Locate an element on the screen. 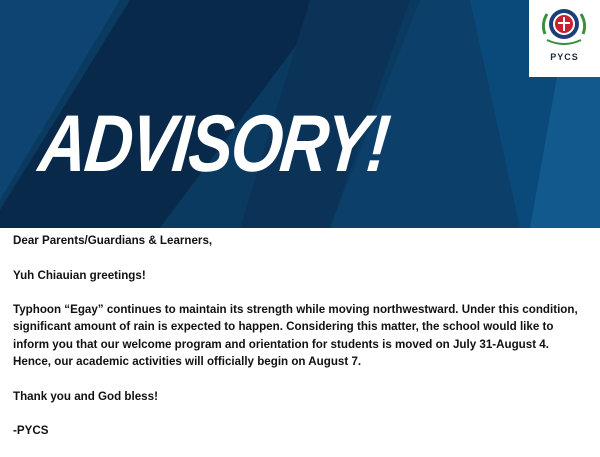 The image size is (600, 457). school-seal-icon is located at coordinates (564, 27).